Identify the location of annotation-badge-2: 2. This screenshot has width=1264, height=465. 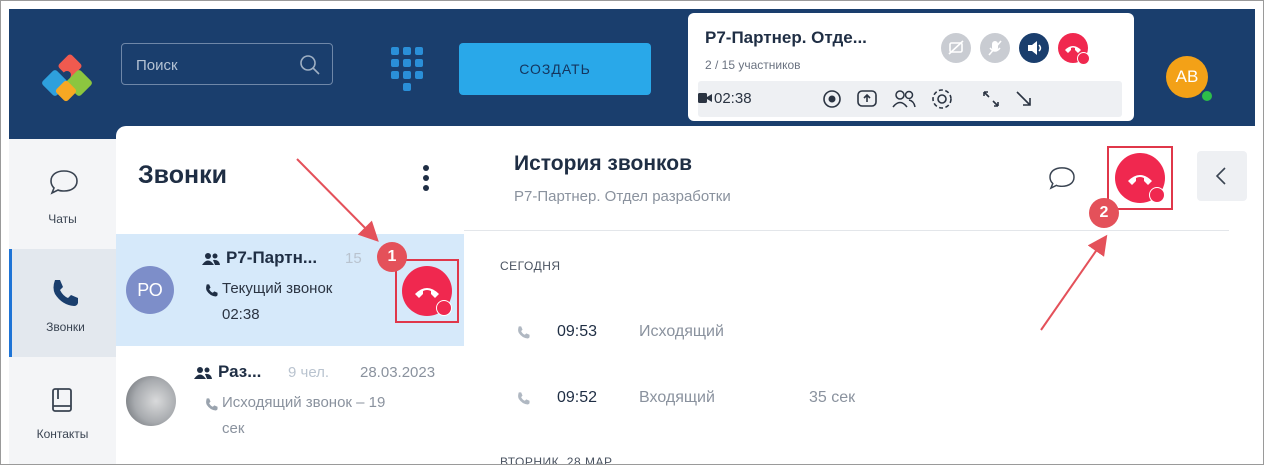
(1104, 213).